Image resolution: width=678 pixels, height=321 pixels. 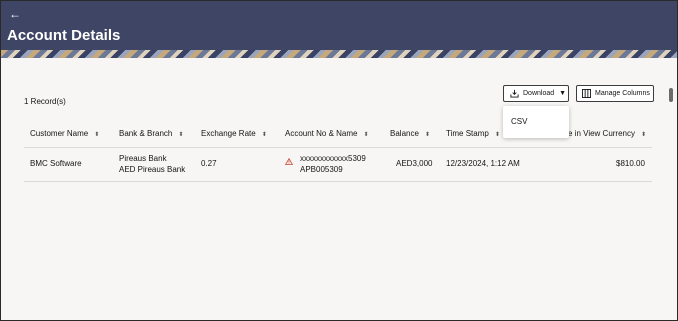 What do you see at coordinates (146, 133) in the screenshot?
I see `column-label: Bank & Branch` at bounding box center [146, 133].